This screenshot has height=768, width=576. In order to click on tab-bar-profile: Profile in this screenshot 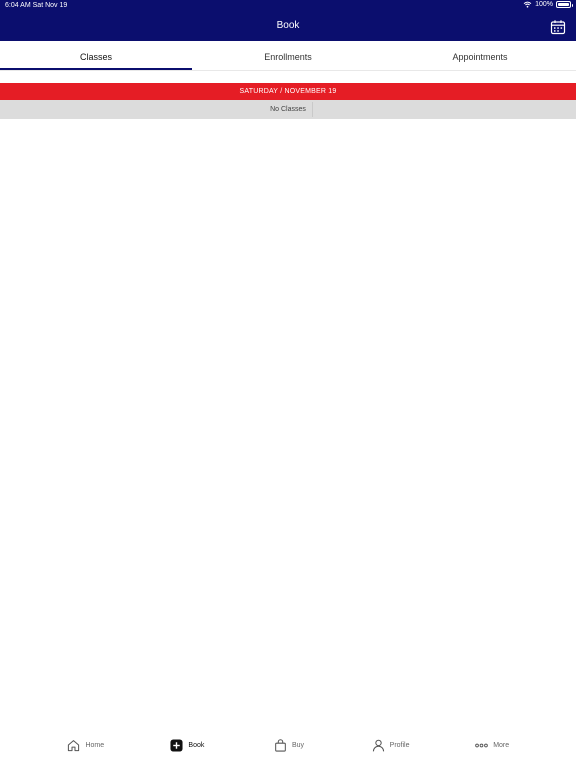, I will do `click(391, 745)`.